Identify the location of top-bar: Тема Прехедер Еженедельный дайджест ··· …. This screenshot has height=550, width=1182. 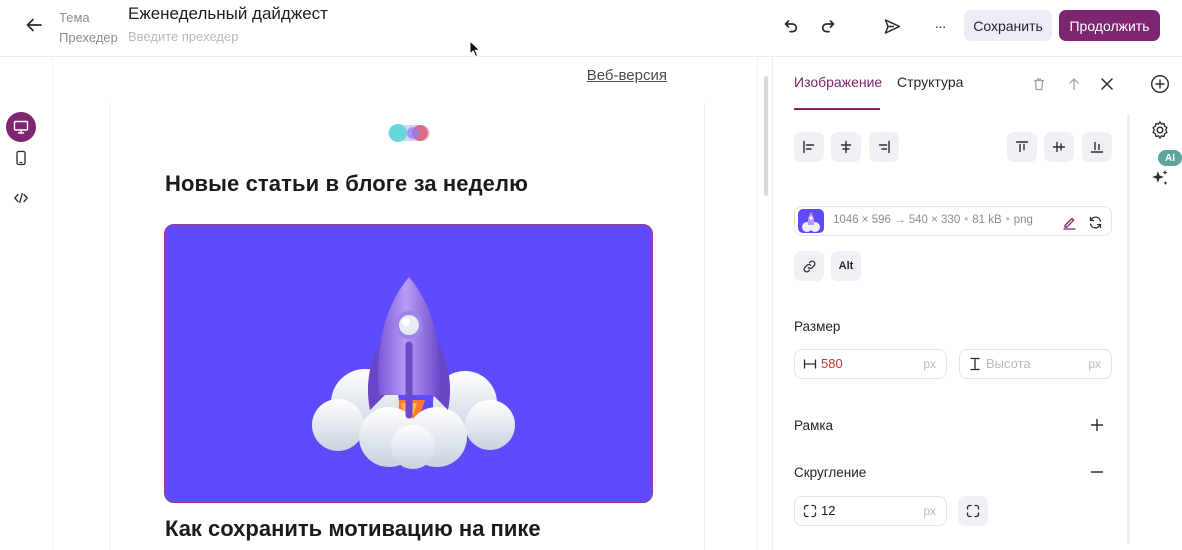
(591, 28).